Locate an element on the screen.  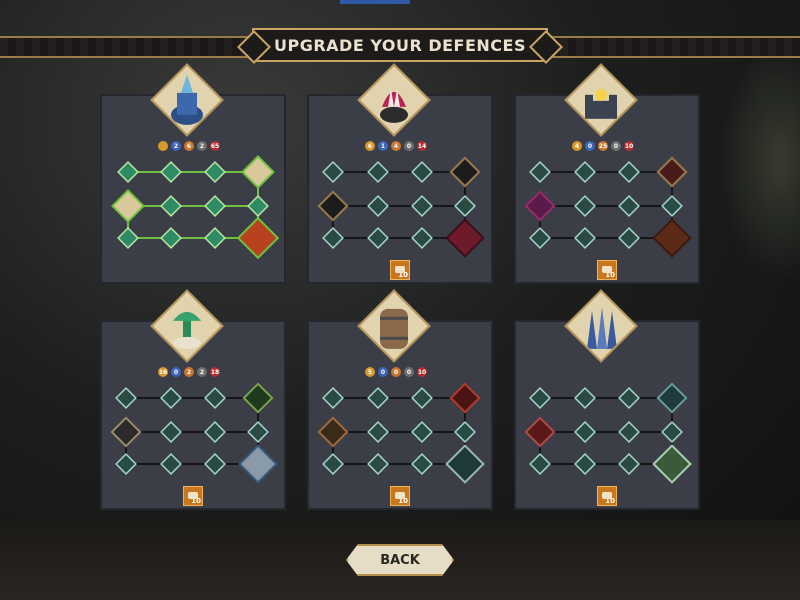
defence-card-spikes: 10 is located at coordinates (607, 399).